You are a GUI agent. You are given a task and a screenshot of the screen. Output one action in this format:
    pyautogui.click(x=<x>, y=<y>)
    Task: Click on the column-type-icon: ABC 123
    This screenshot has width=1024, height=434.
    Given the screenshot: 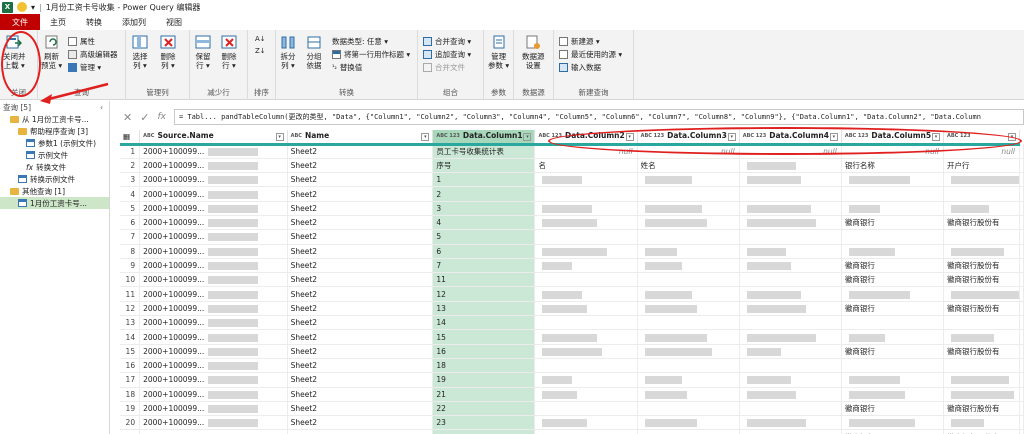 What is the action you would take?
    pyautogui.click(x=550, y=136)
    